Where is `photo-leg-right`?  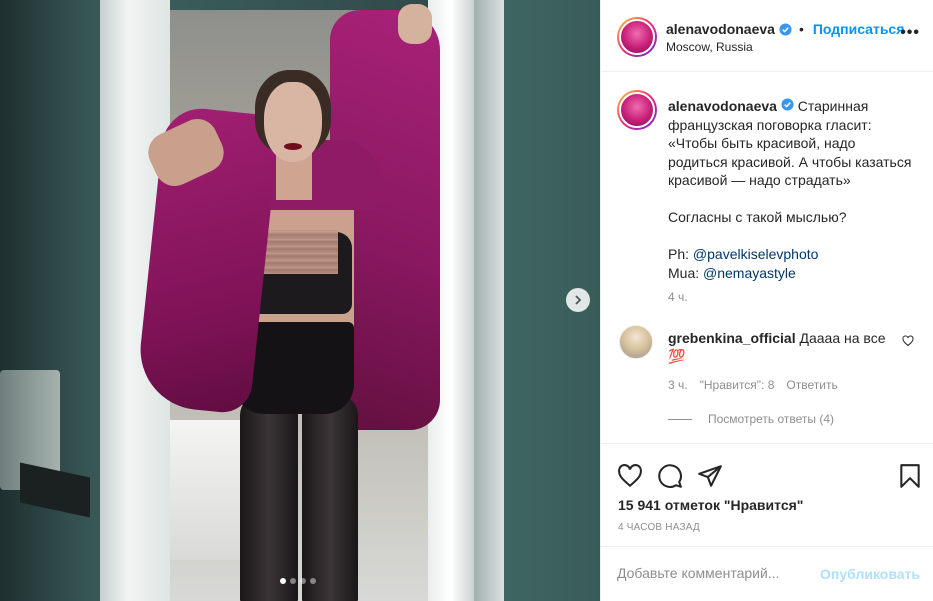
photo-leg-right is located at coordinates (330, 498).